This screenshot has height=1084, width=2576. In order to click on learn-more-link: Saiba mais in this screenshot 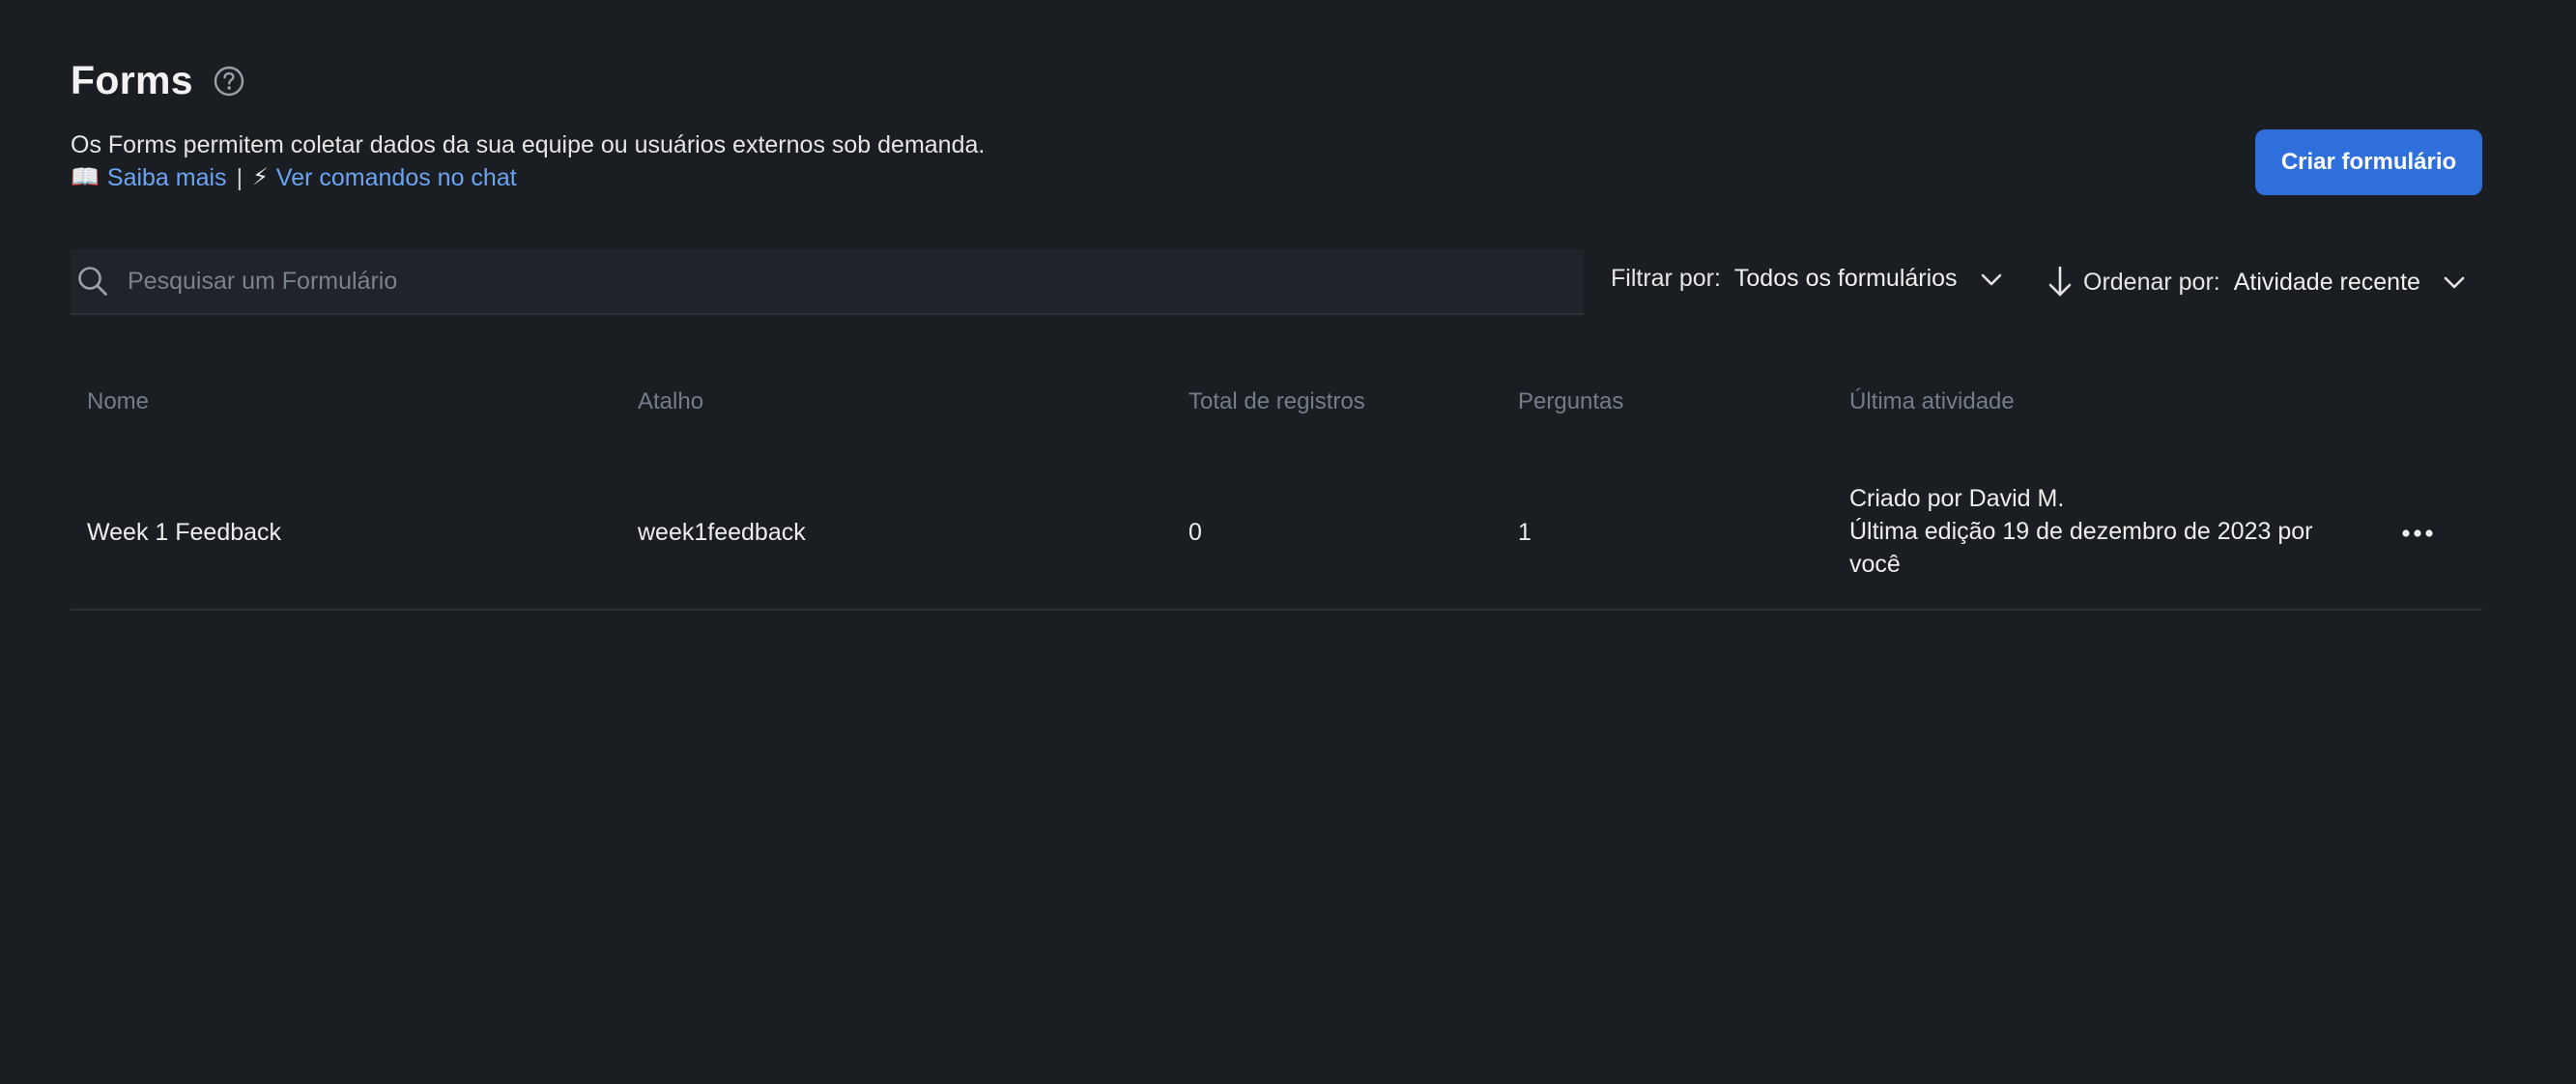, I will do `click(167, 178)`.